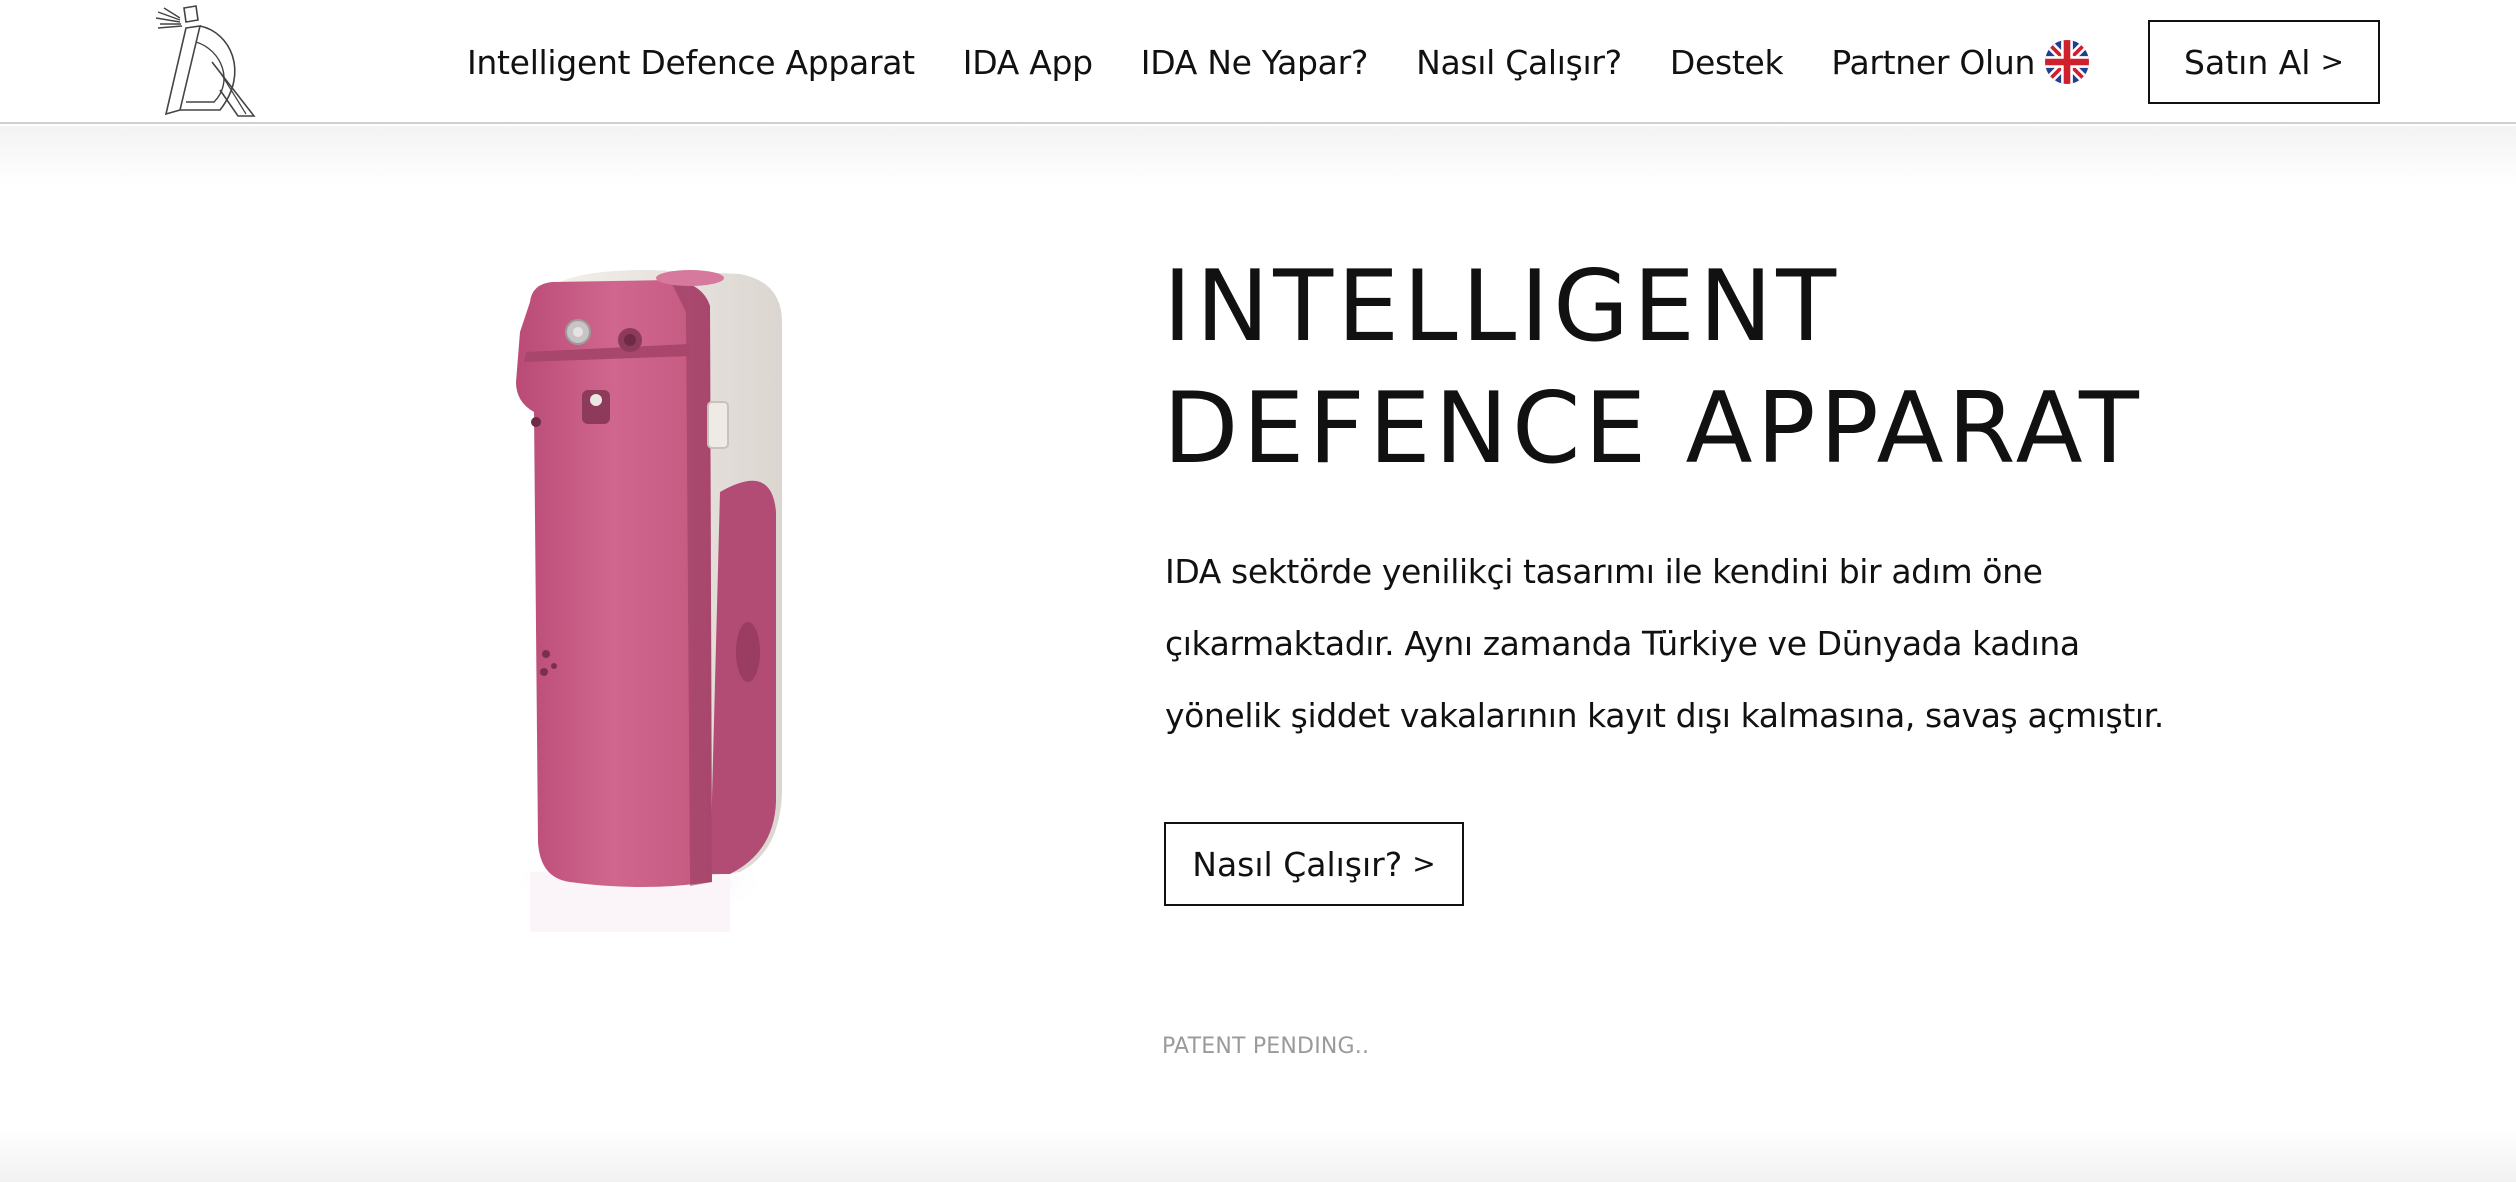  I want to click on how-it-works-button: Nasıl Çalışır? >, so click(1314, 864).